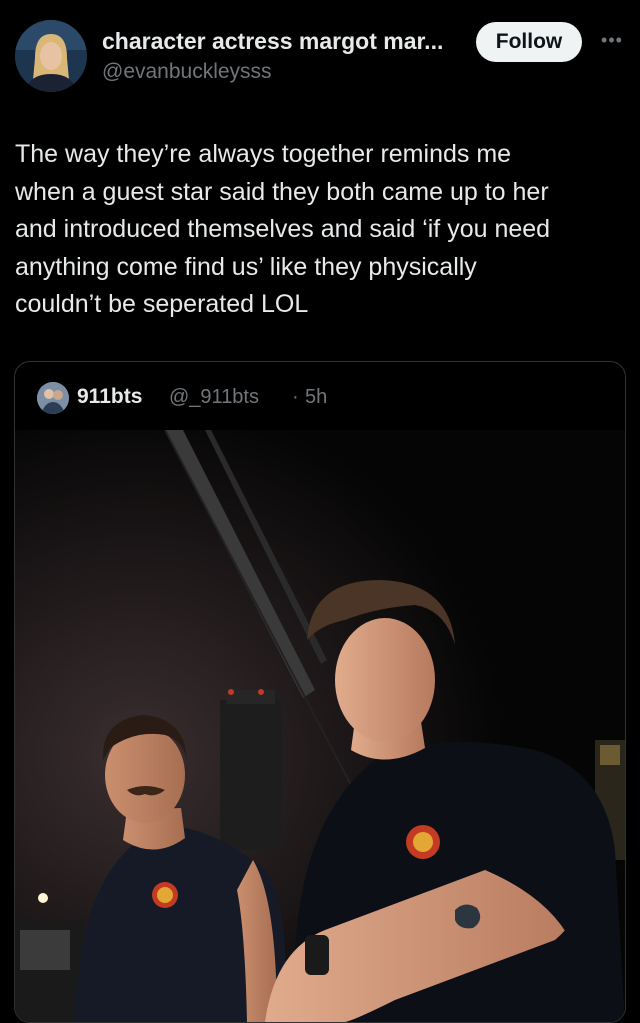 Image resolution: width=640 pixels, height=1023 pixels. What do you see at coordinates (162, 304) in the screenshot?
I see `tweet-line: couldn’t be seperated LOL` at bounding box center [162, 304].